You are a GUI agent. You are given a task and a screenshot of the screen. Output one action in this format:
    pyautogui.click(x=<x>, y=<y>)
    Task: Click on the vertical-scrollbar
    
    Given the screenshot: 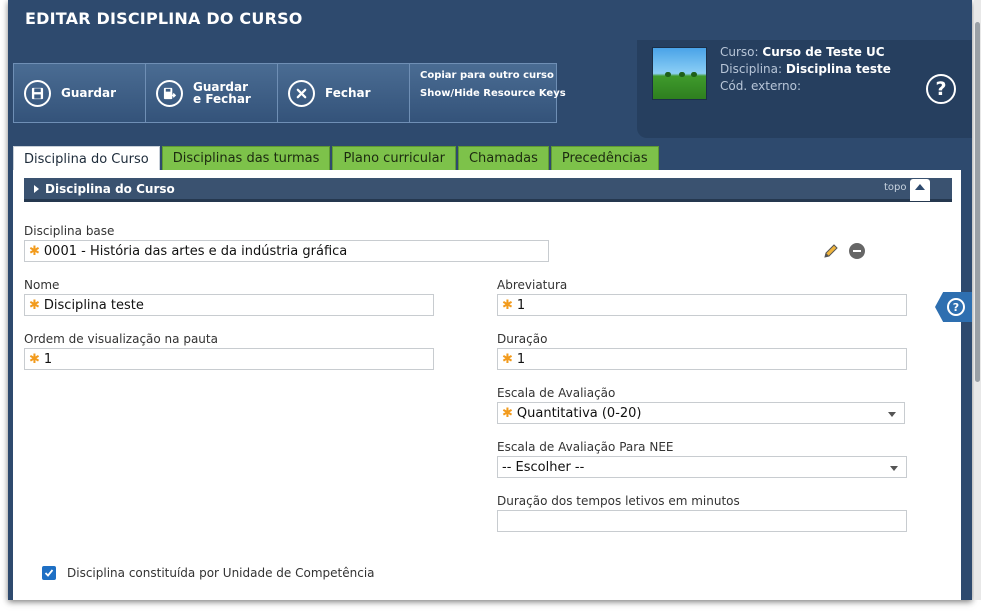 What is the action you would take?
    pyautogui.click(x=977, y=300)
    